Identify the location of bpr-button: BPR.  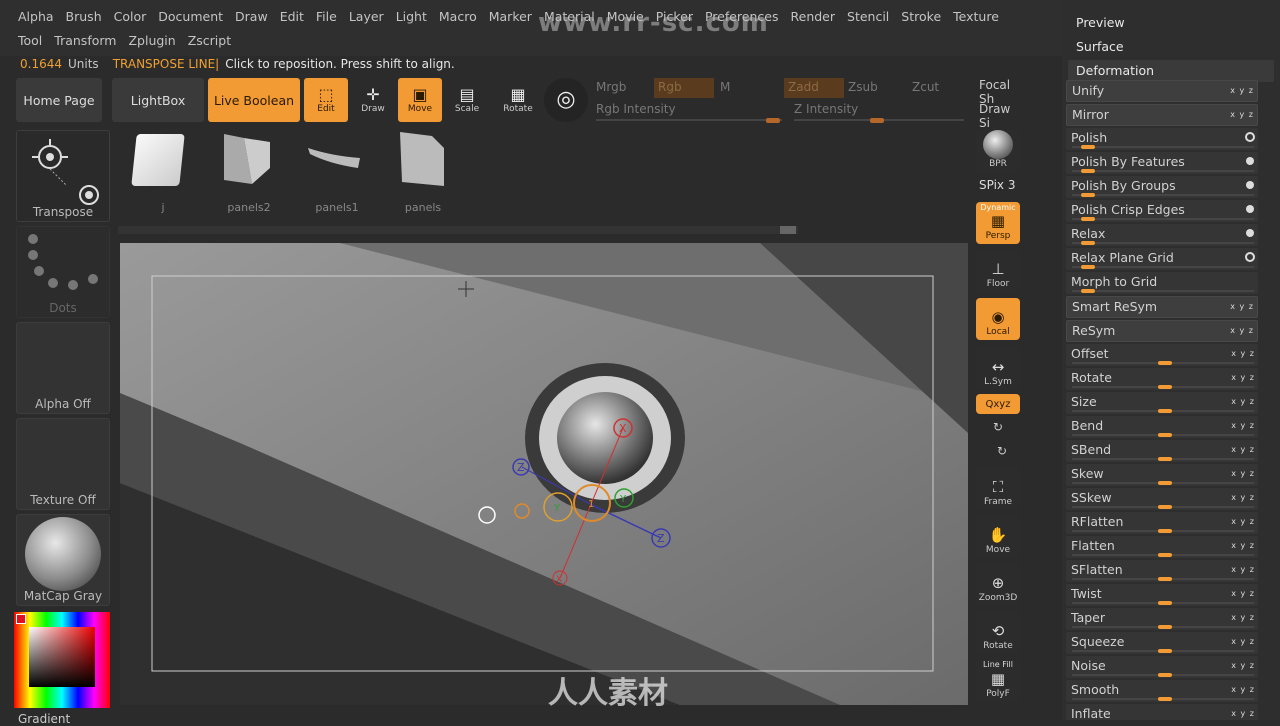
(998, 151).